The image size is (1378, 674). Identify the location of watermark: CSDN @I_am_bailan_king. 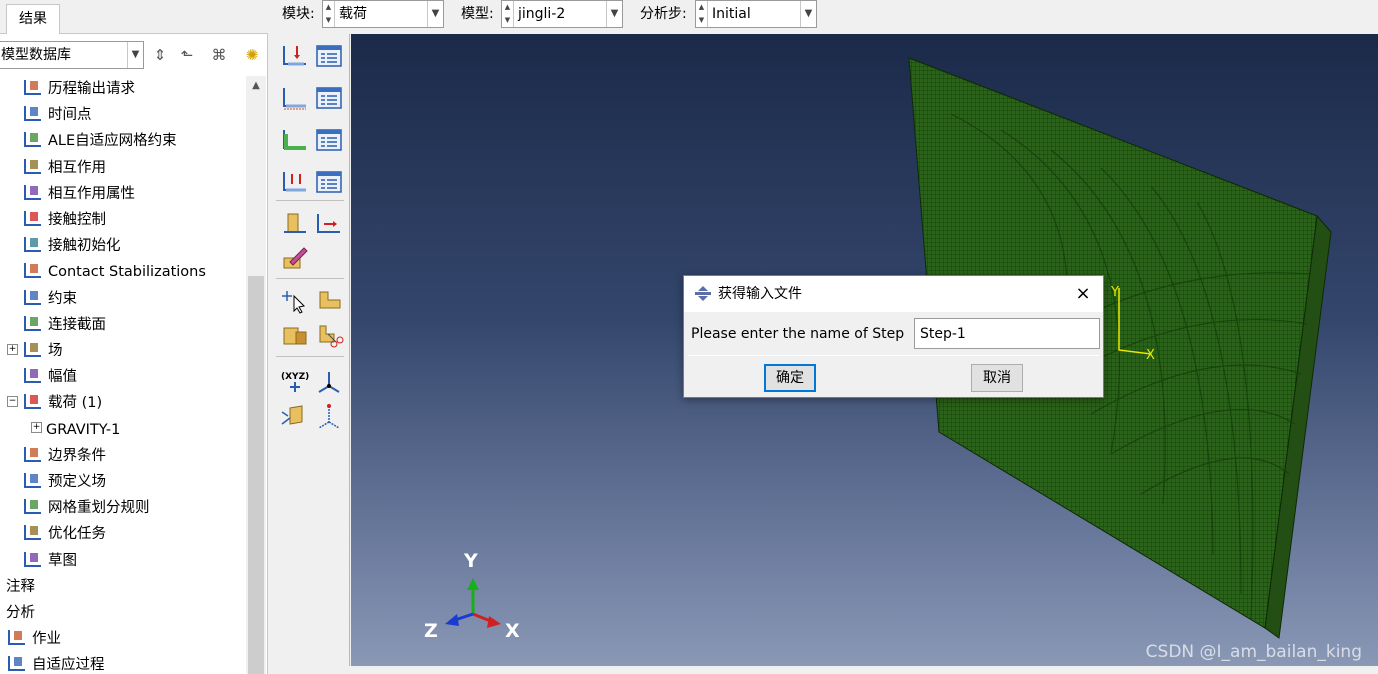
(1253, 652).